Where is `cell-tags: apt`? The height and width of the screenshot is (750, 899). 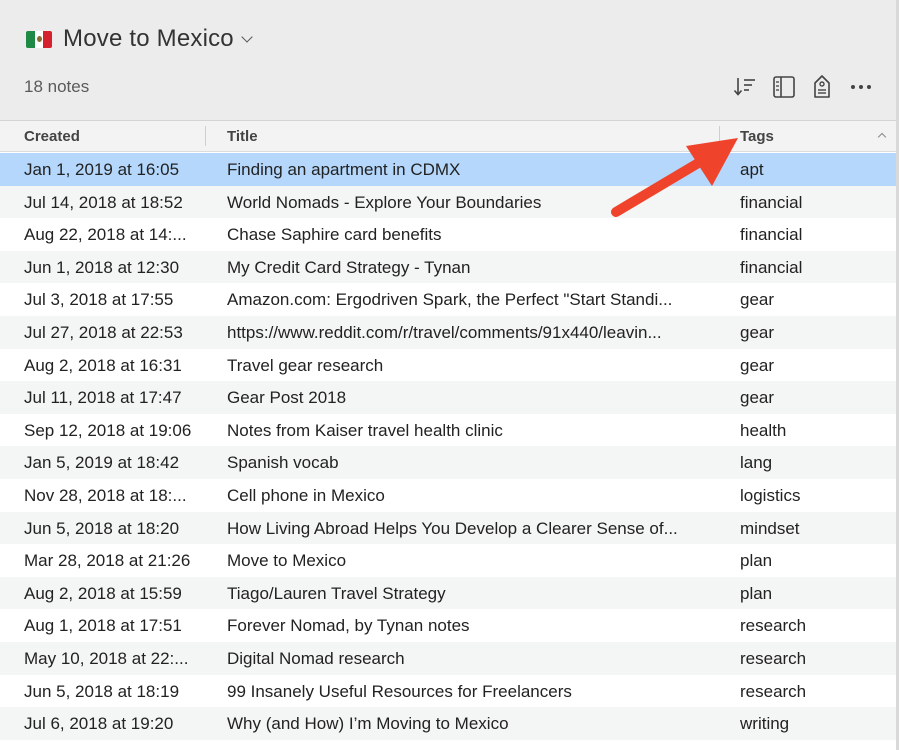 cell-tags: apt is located at coordinates (752, 169).